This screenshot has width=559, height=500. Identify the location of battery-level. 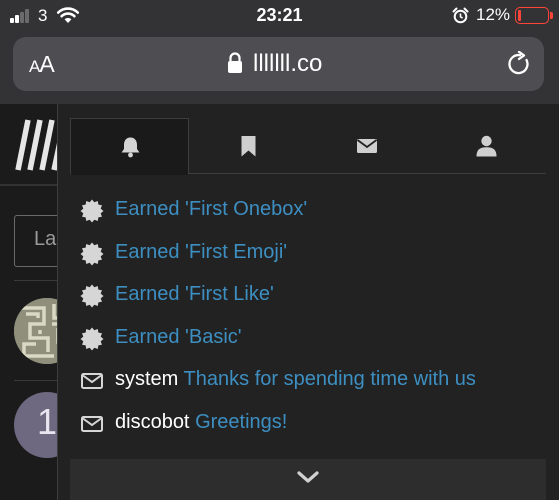
(519, 15).